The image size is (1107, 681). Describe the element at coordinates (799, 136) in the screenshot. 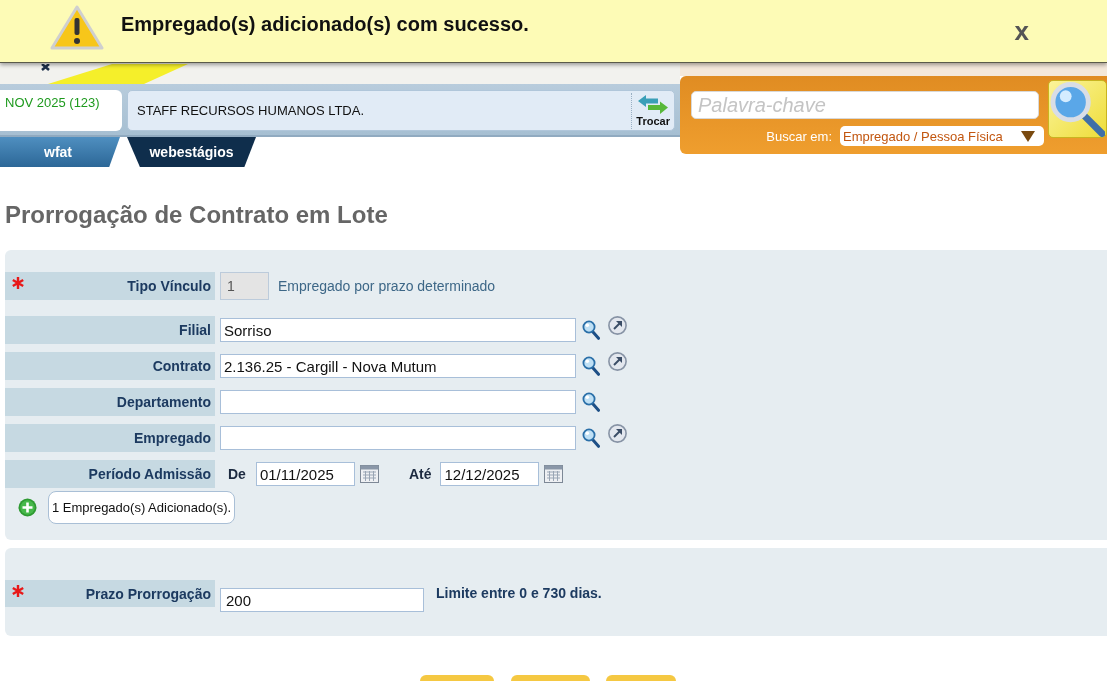

I see `search-scope-label: Buscar em:` at that location.